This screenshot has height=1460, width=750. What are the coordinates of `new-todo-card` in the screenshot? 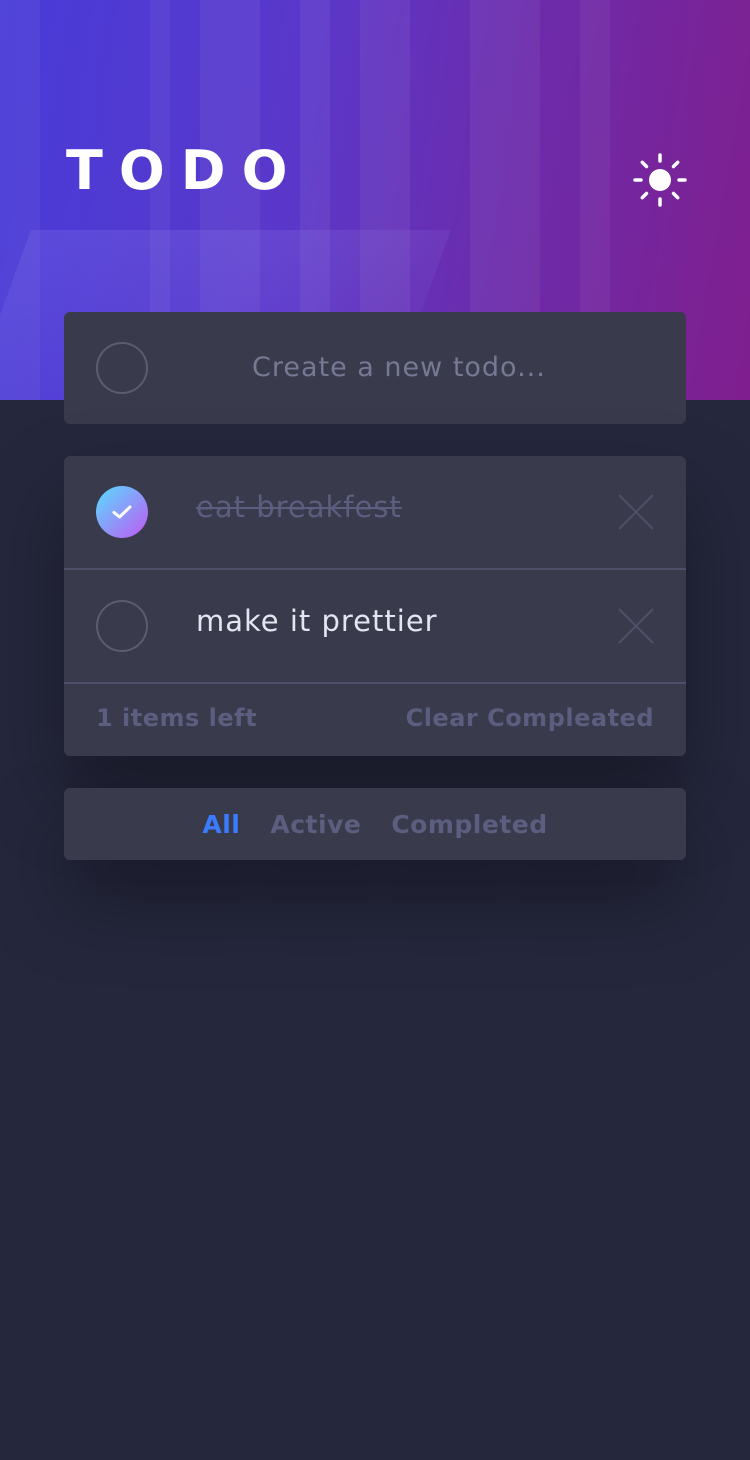 It's located at (375, 368).